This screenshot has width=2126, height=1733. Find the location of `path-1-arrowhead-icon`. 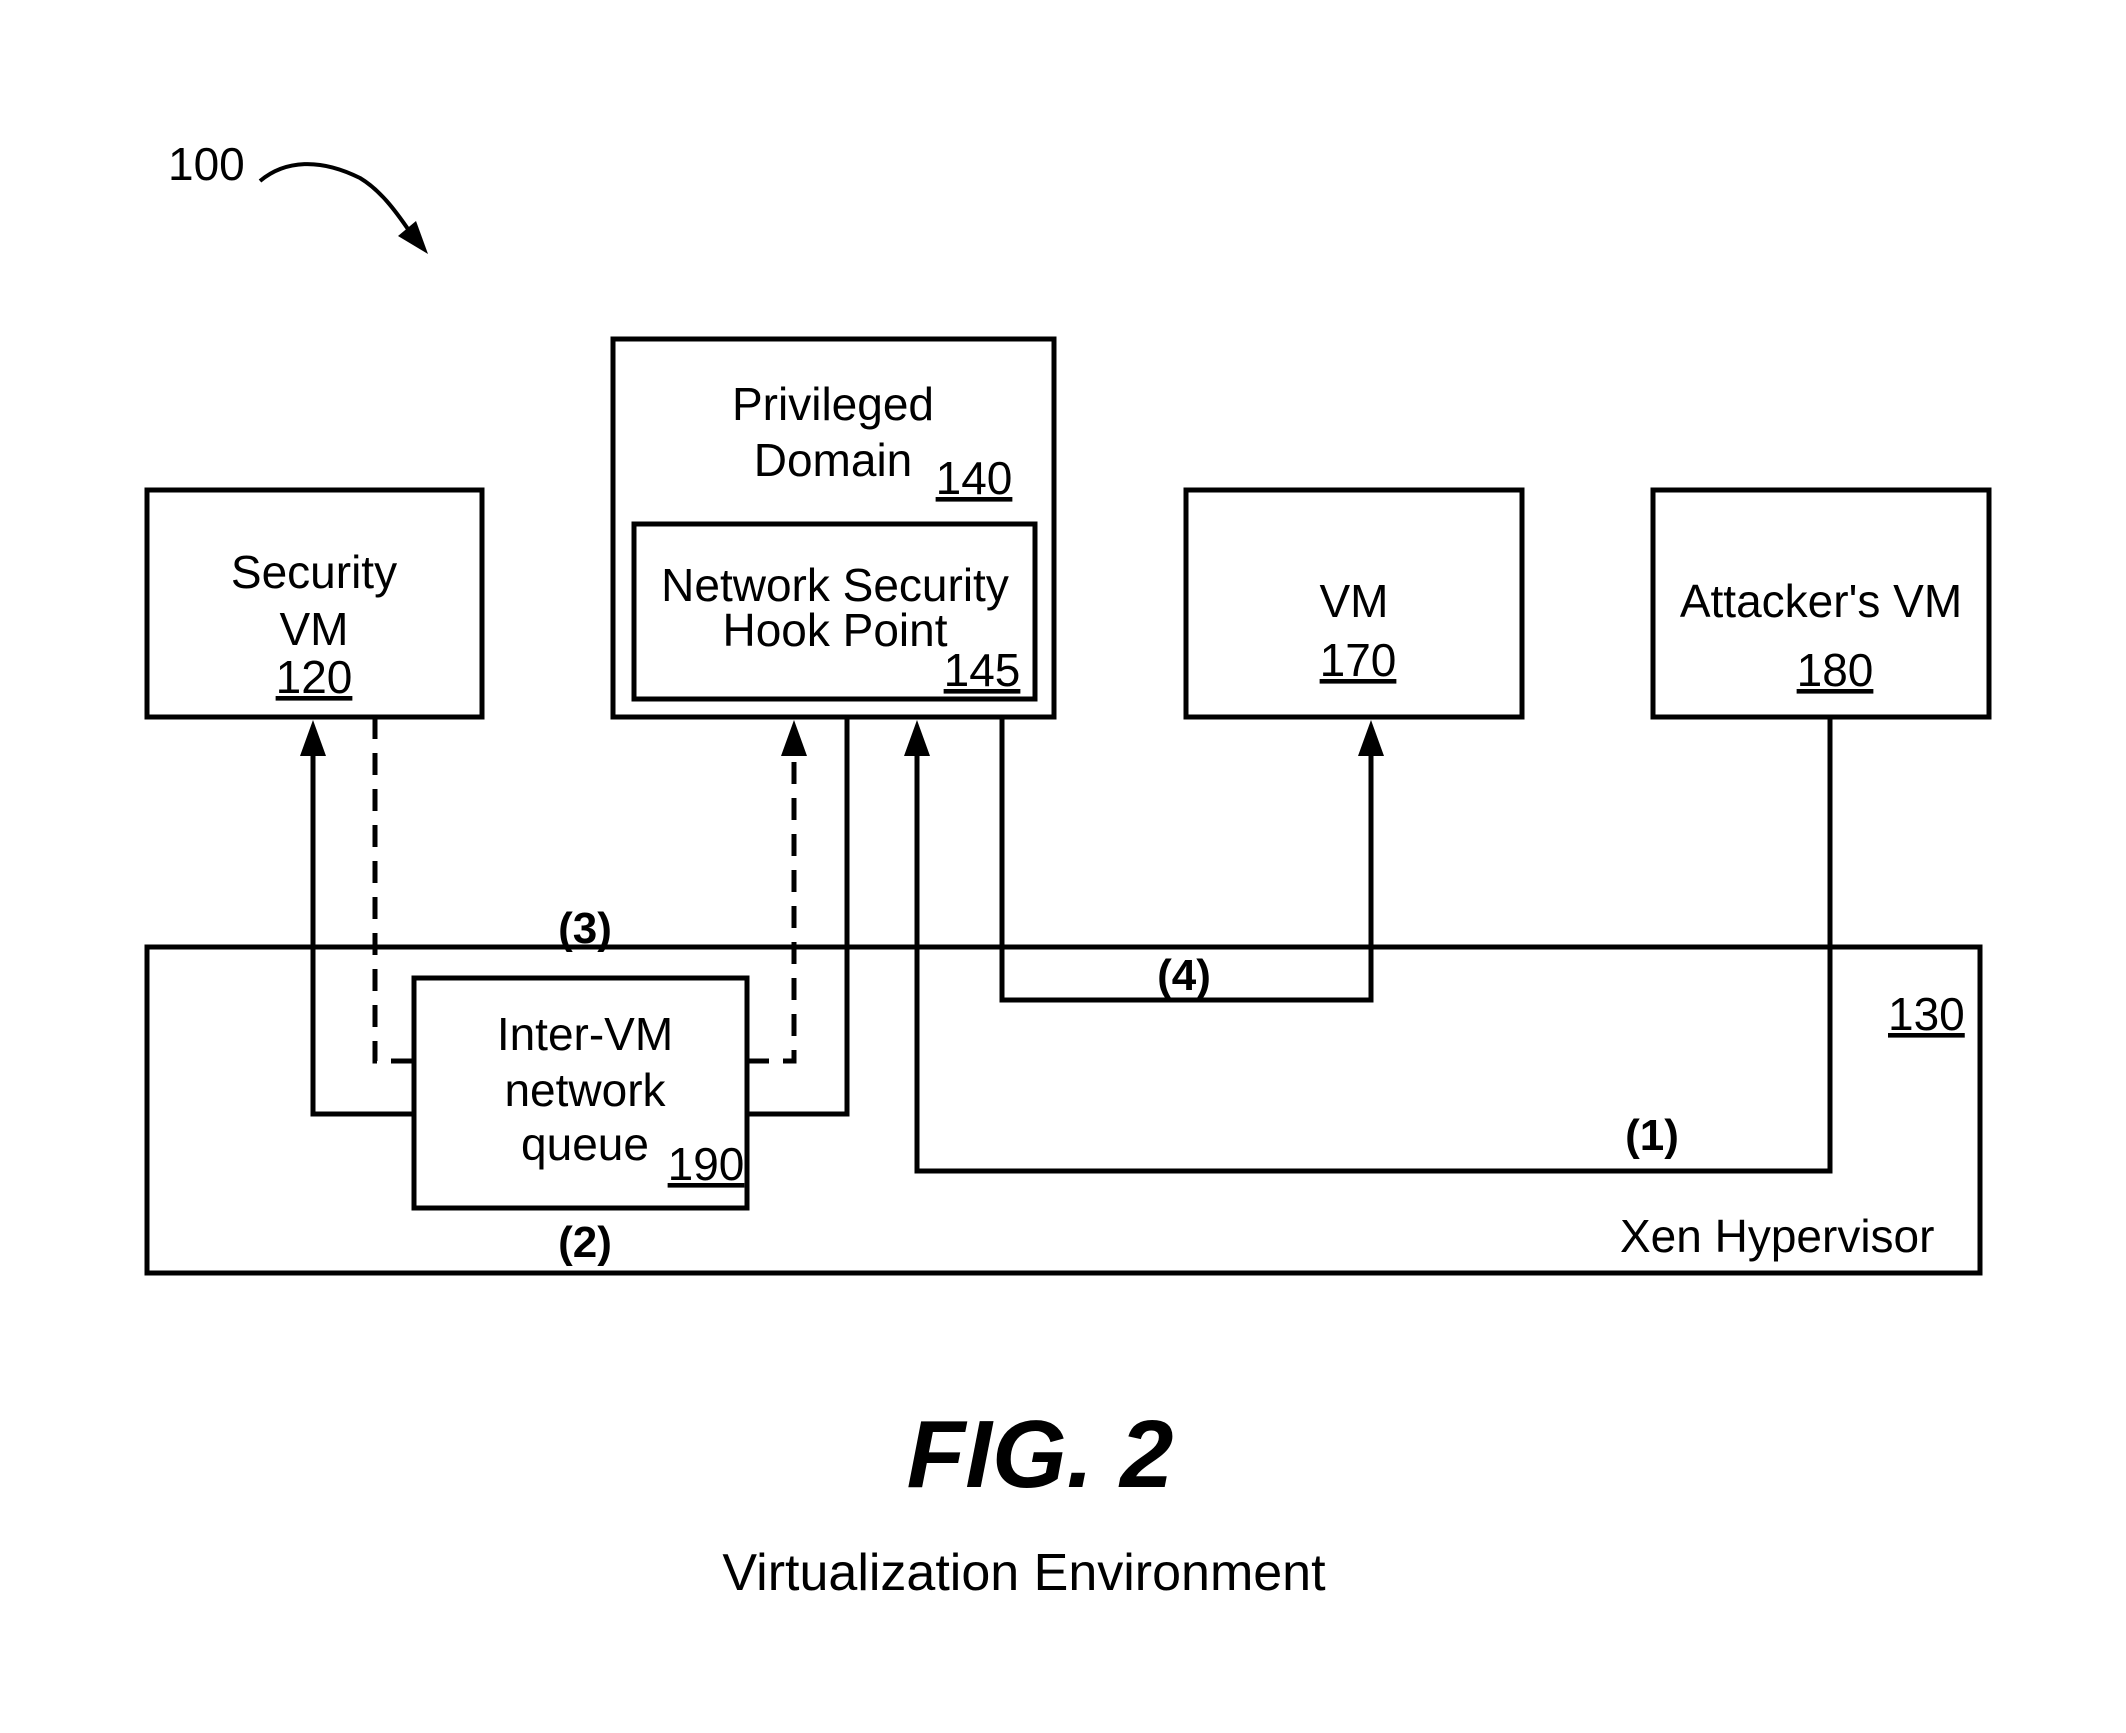

path-1-arrowhead-icon is located at coordinates (917, 738).